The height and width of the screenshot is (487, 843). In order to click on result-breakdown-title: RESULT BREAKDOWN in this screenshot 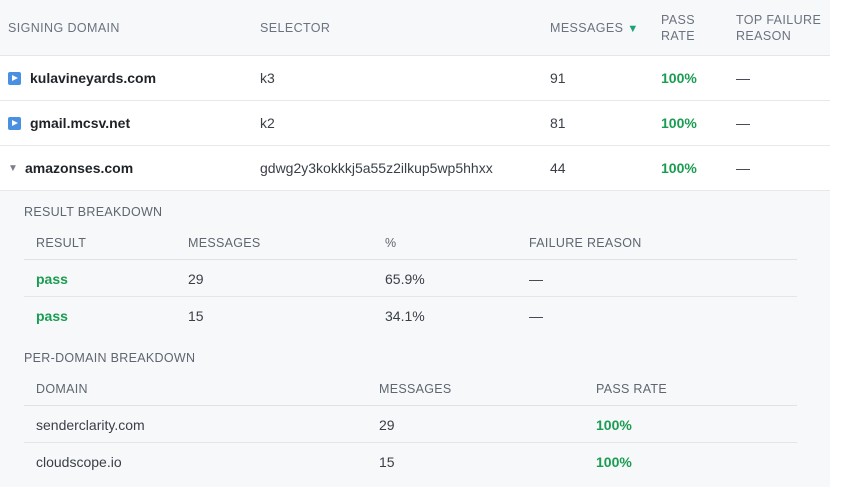, I will do `click(93, 212)`.